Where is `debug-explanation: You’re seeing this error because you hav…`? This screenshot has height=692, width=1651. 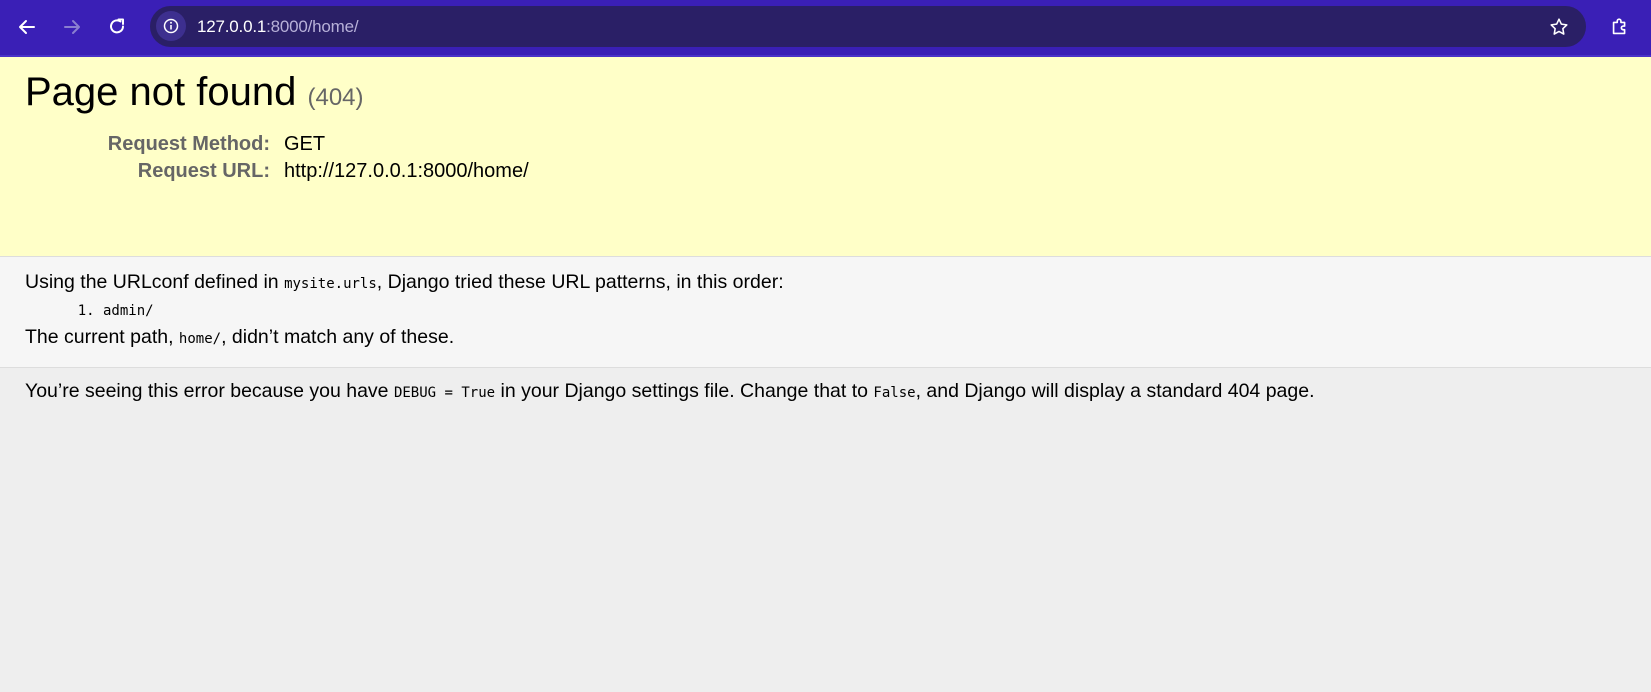
debug-explanation: You’re seeing this error because you hav… is located at coordinates (825, 392).